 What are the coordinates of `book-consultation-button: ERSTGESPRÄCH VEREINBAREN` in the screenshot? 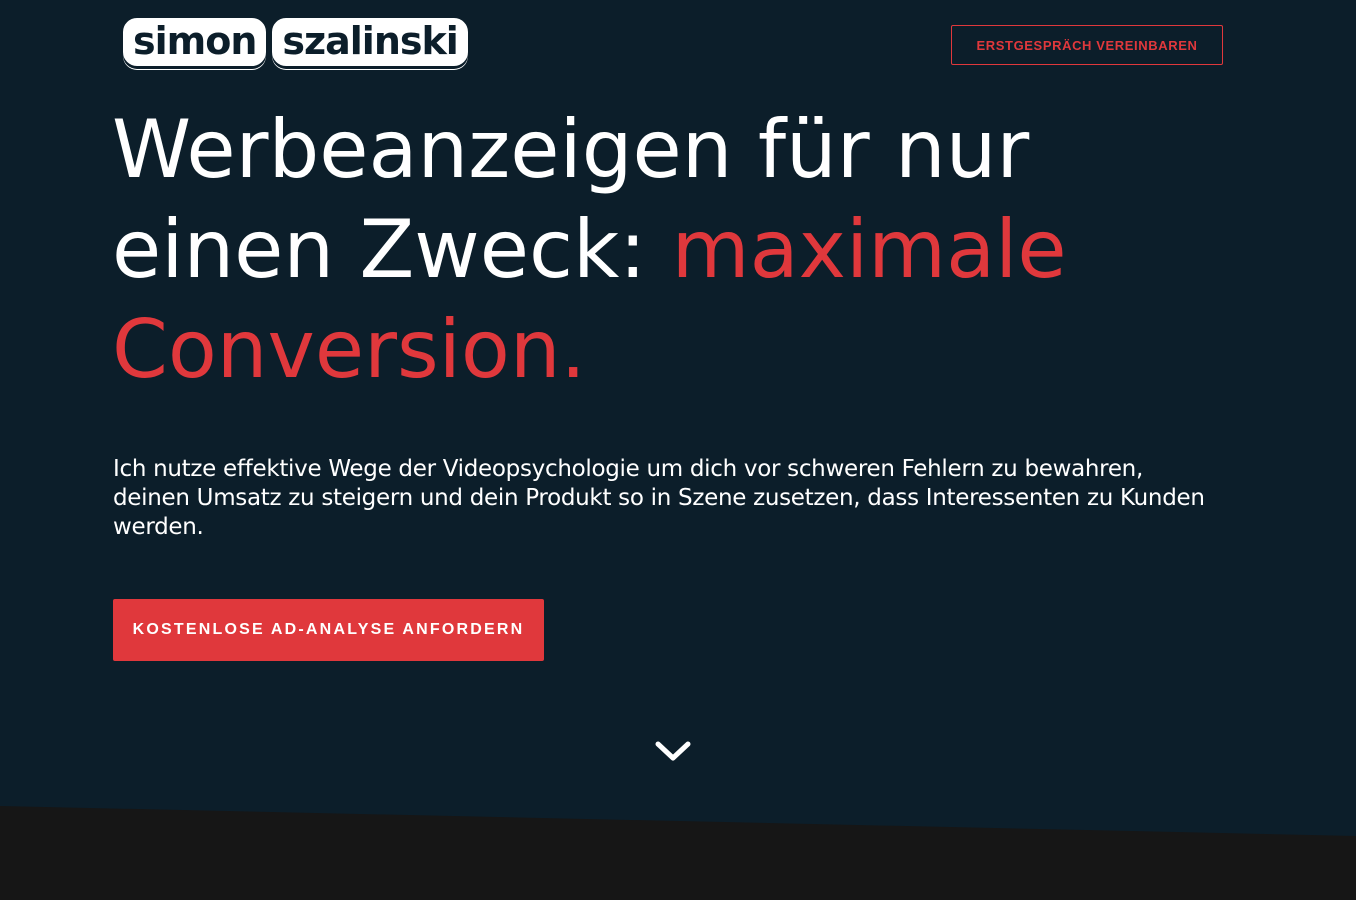 It's located at (1087, 45).